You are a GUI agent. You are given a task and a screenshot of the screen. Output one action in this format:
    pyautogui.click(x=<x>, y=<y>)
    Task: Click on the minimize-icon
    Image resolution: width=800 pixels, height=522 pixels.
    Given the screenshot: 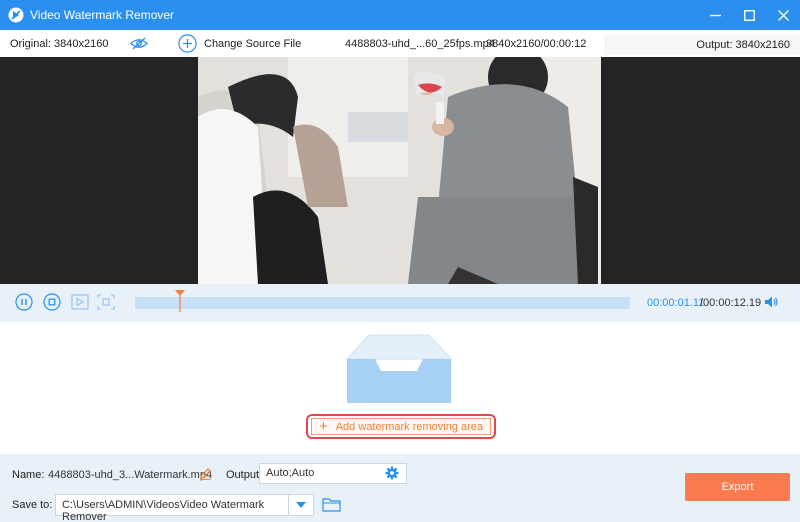 What is the action you would take?
    pyautogui.click(x=715, y=15)
    